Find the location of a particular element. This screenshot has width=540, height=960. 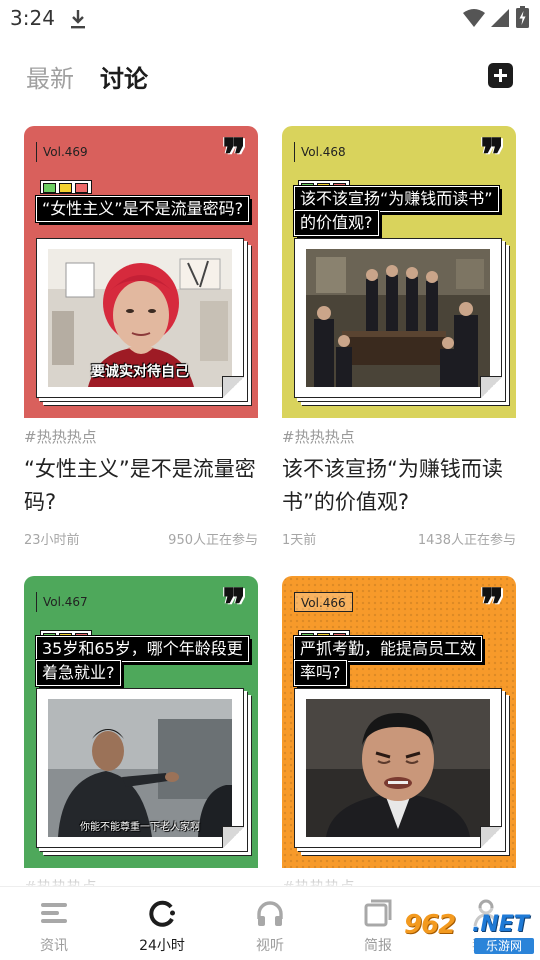

card-cover: Vol.466 ❞ 严抓考勤，能提高员工效 率吗? is located at coordinates (399, 722).